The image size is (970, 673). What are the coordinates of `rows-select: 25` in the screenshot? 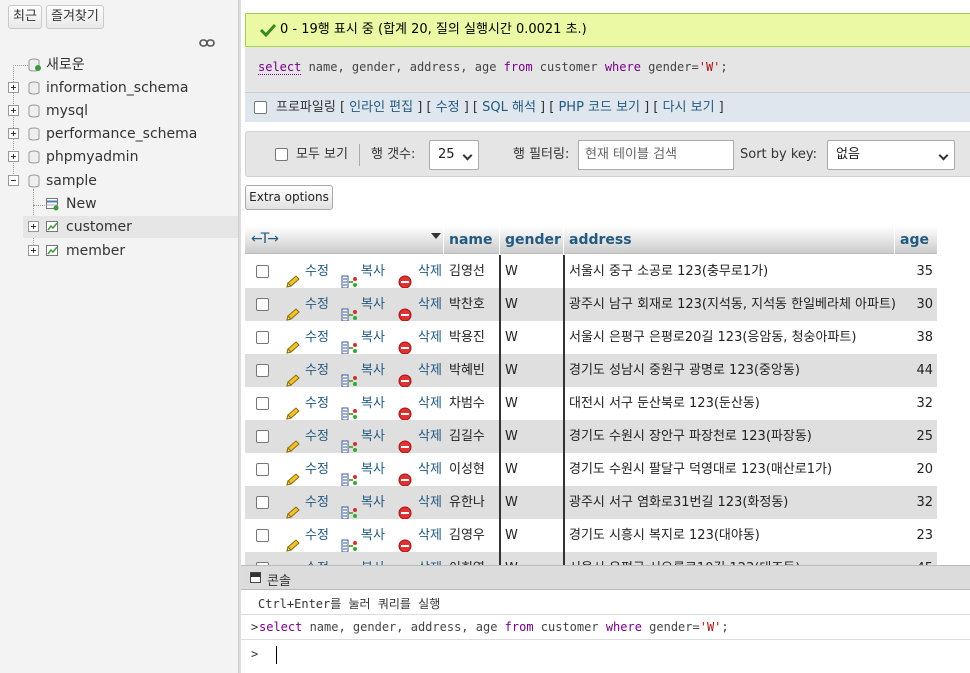 It's located at (454, 155).